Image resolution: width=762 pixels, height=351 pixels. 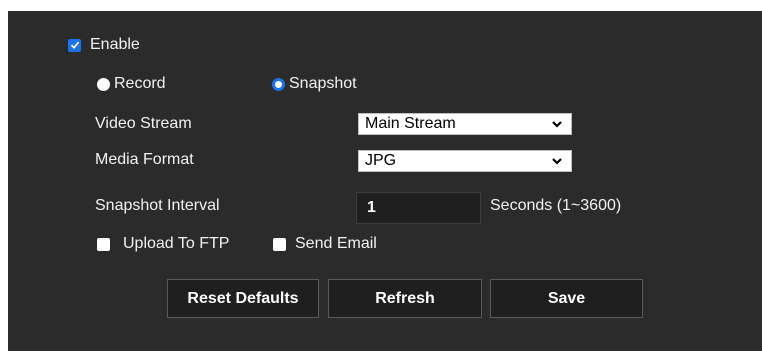 I want to click on upload-ftp-row: Upload To FTP, so click(x=163, y=244).